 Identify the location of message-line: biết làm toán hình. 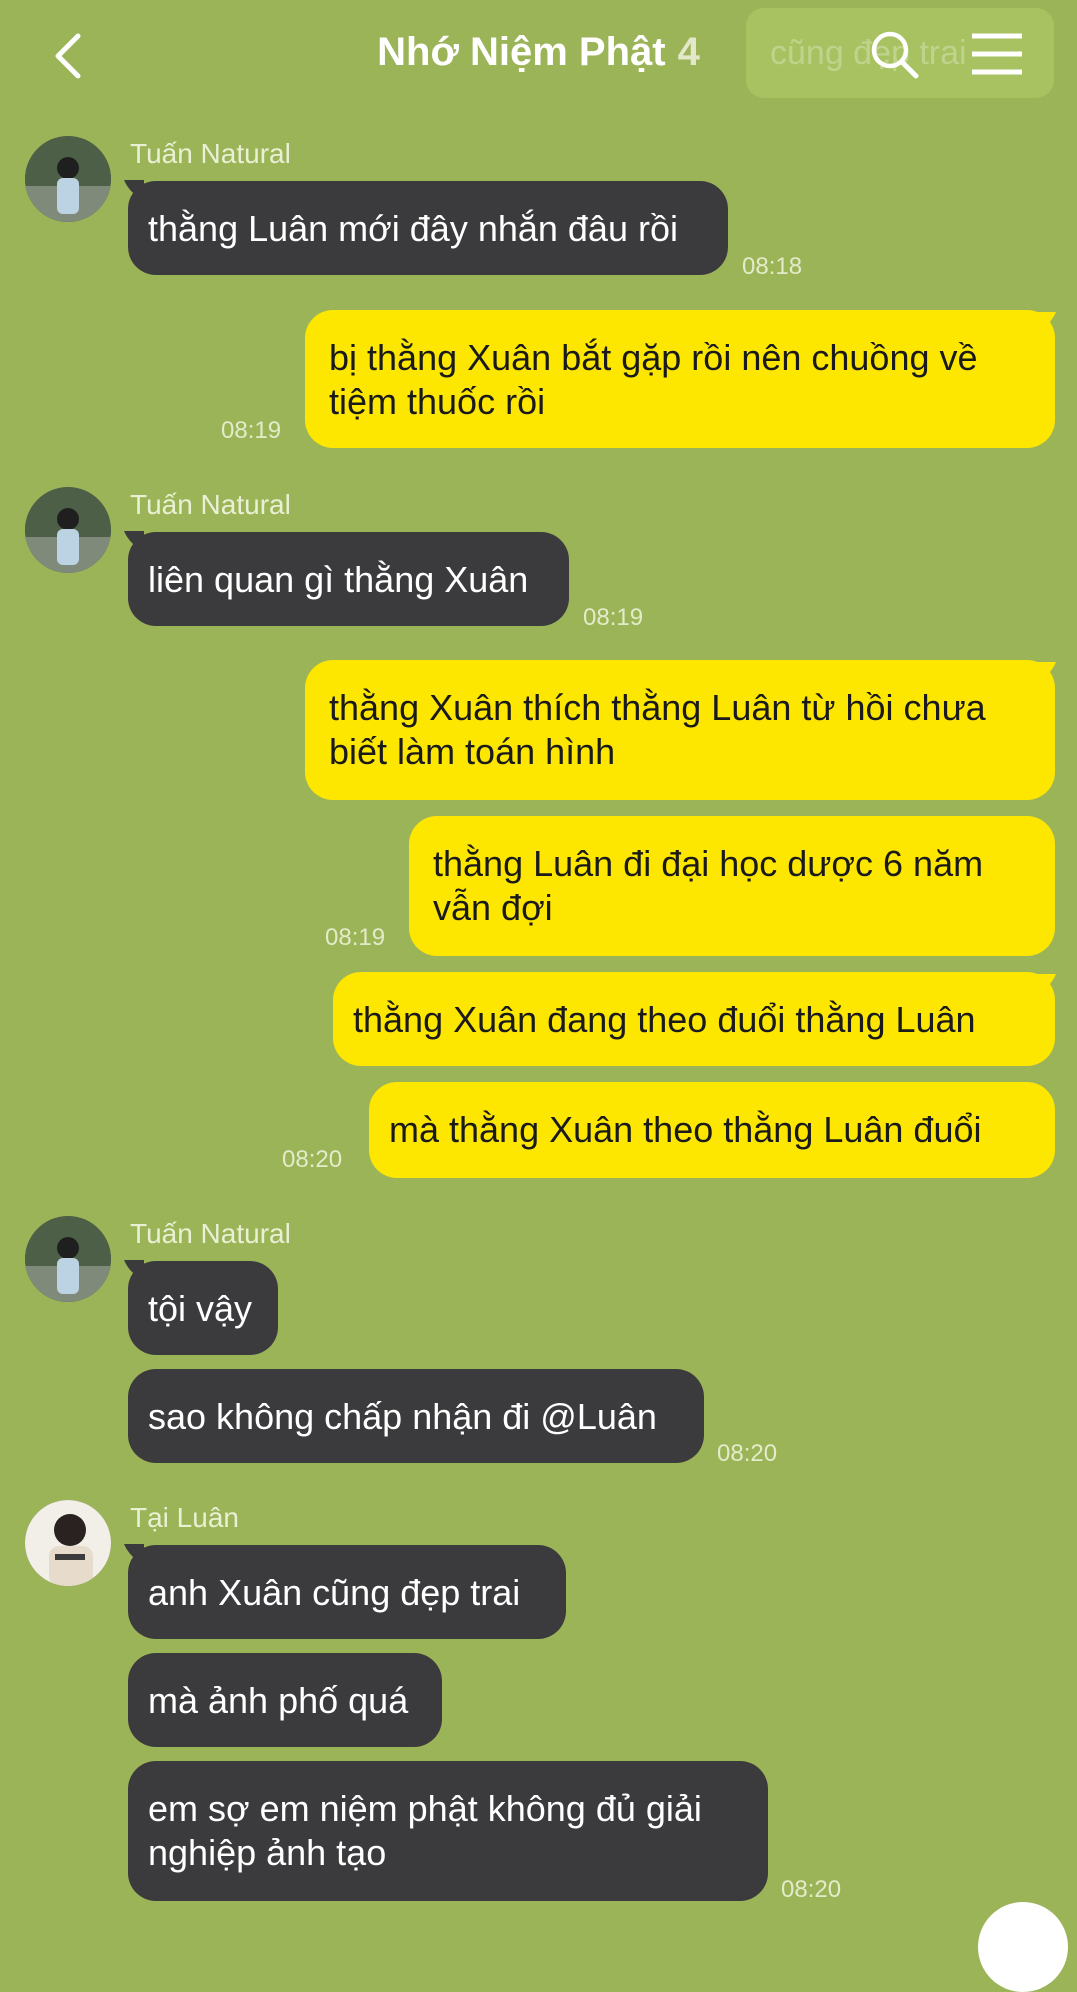
(472, 751).